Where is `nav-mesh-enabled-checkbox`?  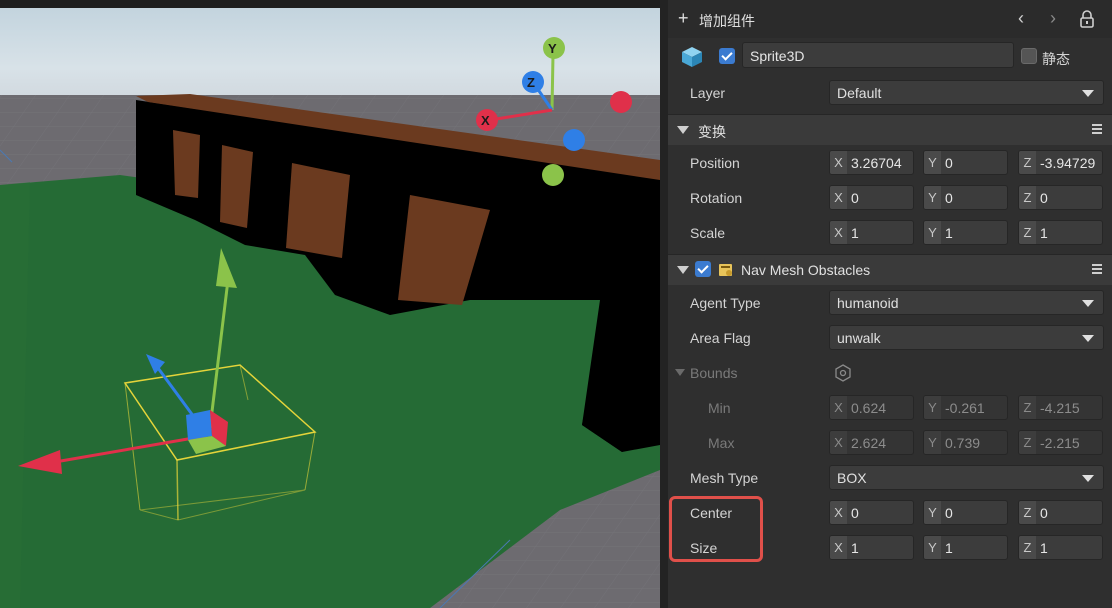
nav-mesh-enabled-checkbox is located at coordinates (703, 269).